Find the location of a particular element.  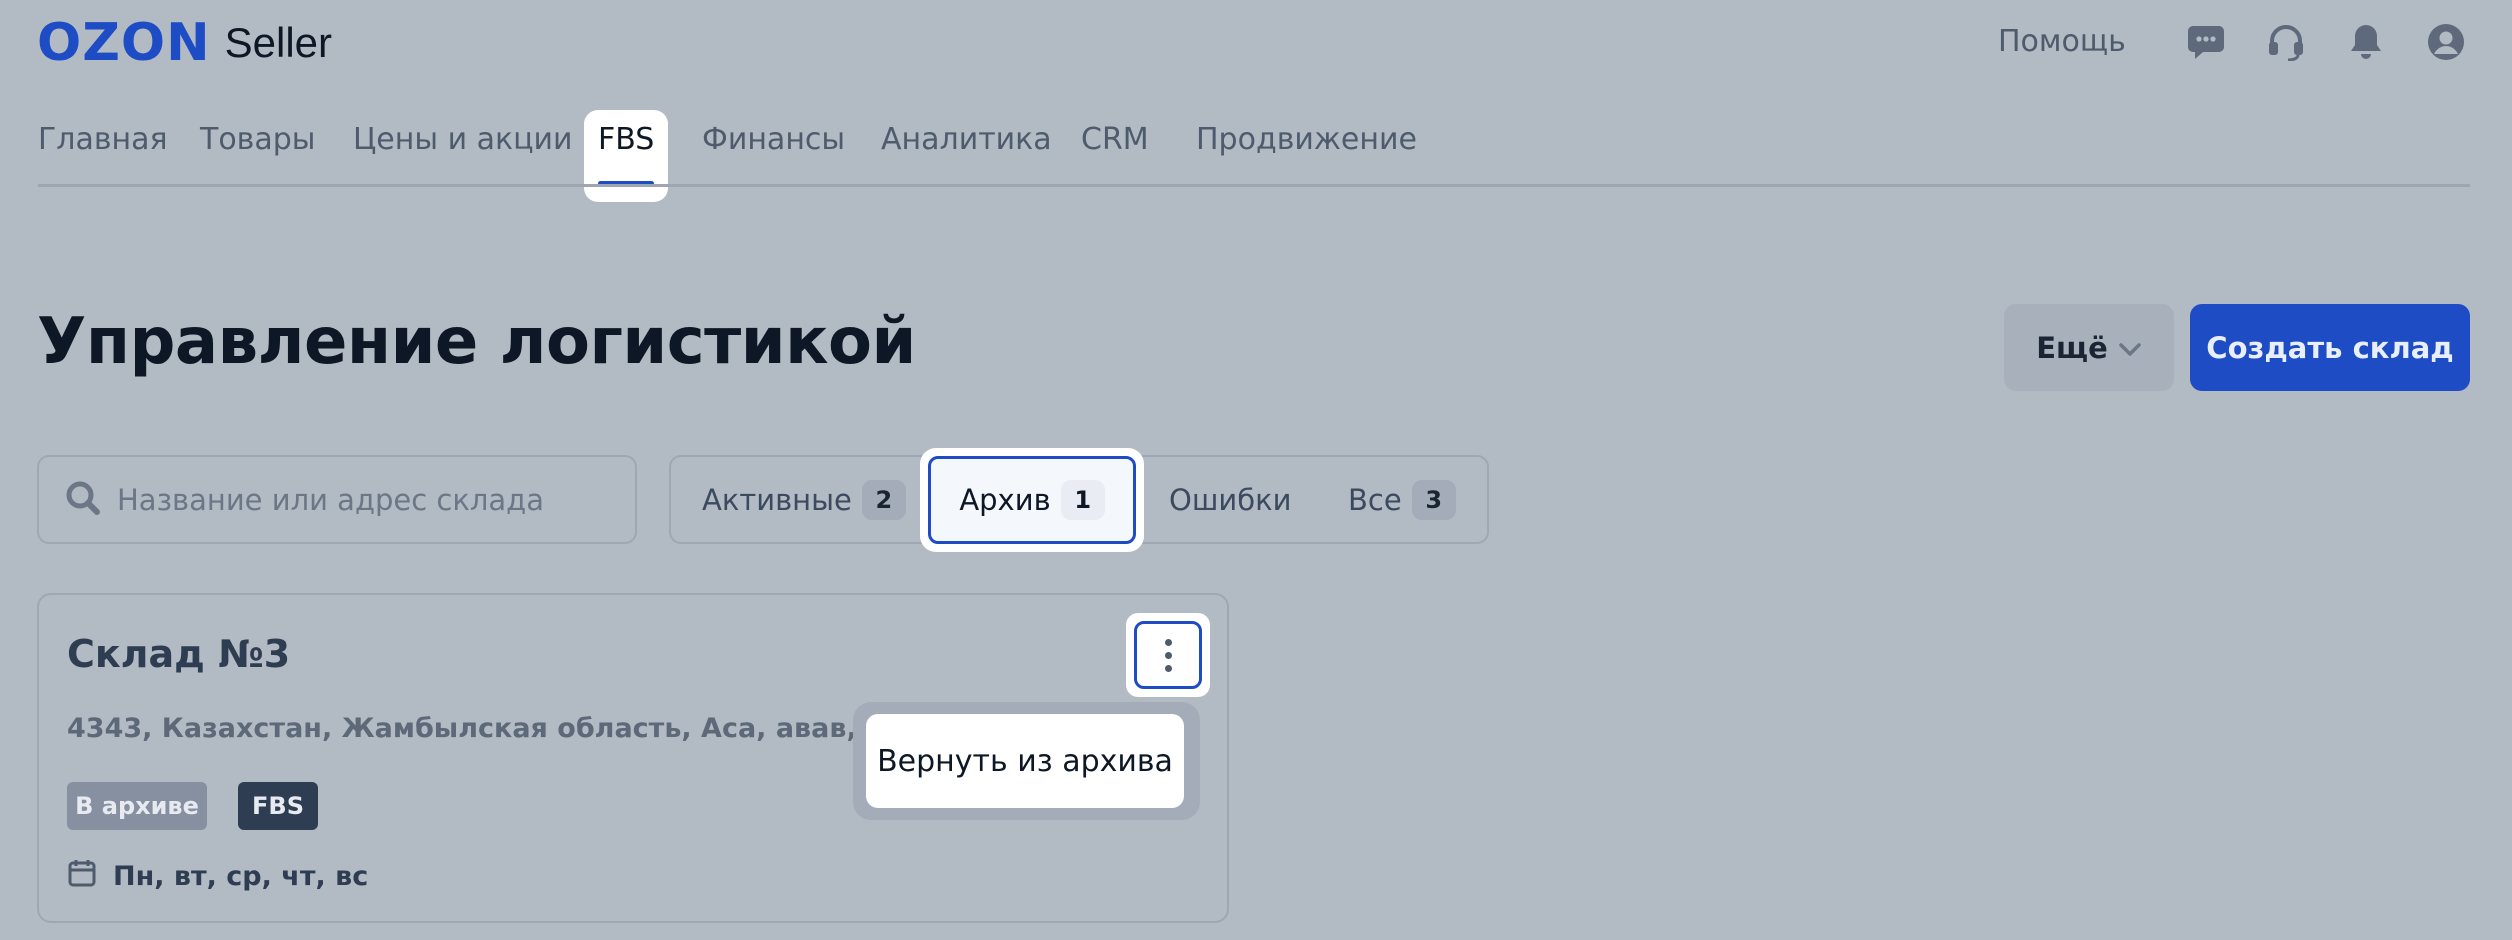

nav-item-main: Главная is located at coordinates (103, 140).